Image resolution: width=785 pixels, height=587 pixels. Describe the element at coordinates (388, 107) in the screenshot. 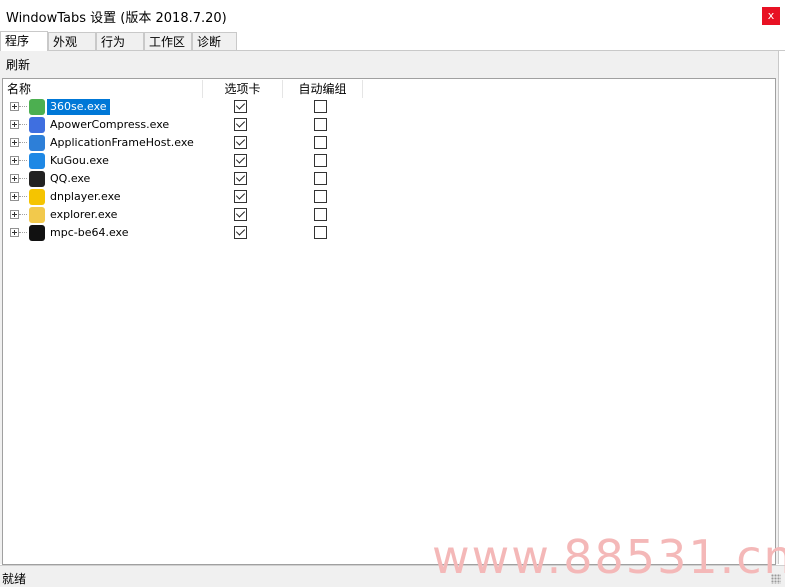

I see `table-row: 360se.exe` at that location.